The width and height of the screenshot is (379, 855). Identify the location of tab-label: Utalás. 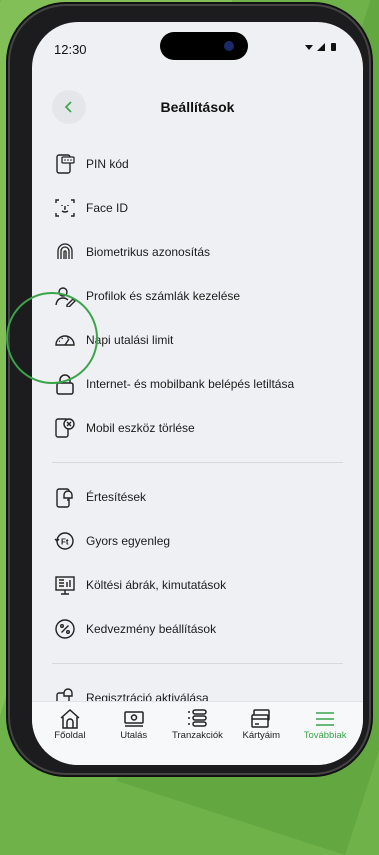
(134, 735).